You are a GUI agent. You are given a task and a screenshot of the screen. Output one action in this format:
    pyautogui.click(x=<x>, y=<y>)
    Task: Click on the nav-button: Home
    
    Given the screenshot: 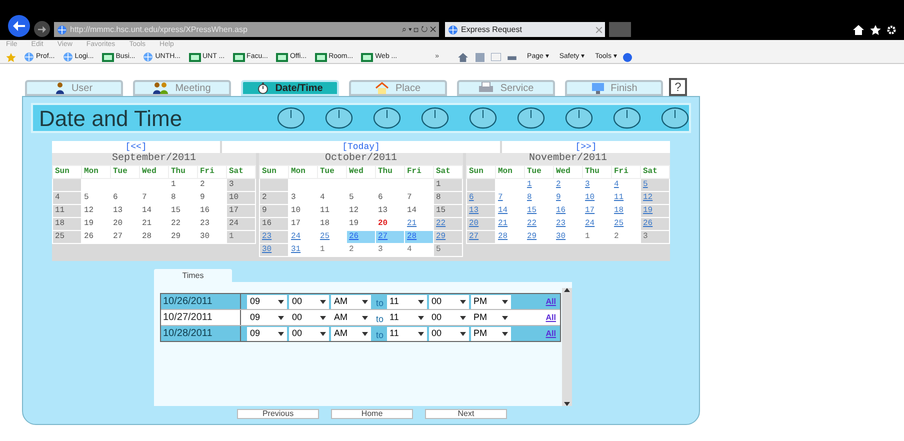 What is the action you would take?
    pyautogui.click(x=372, y=414)
    